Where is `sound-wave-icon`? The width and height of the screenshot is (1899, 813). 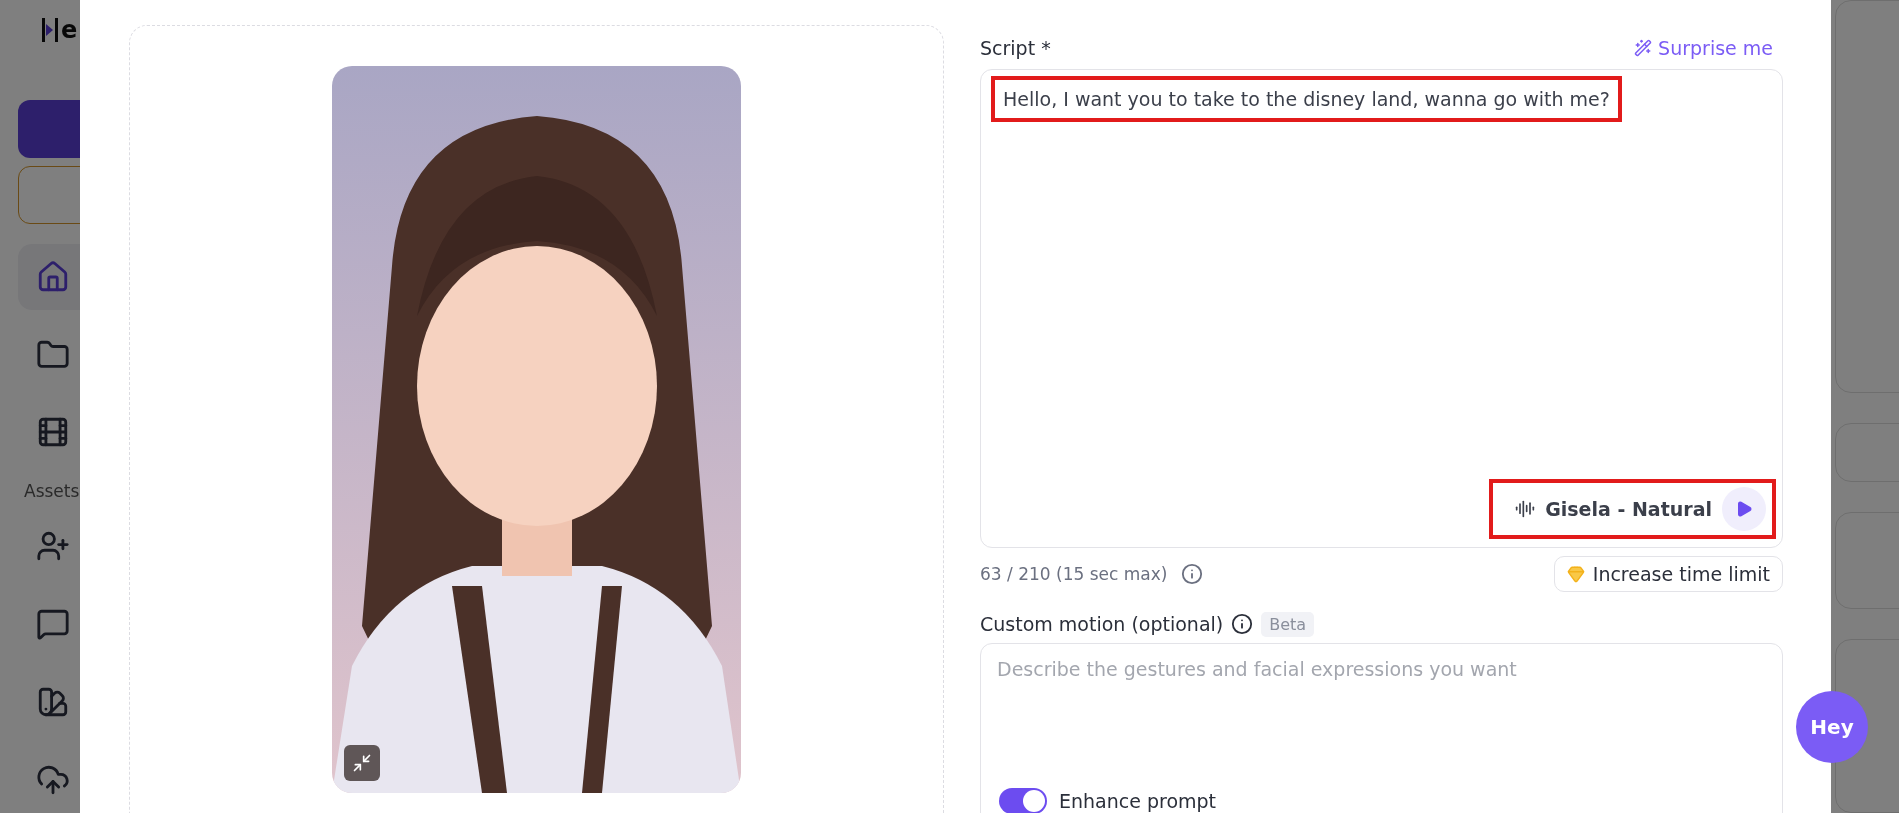
sound-wave-icon is located at coordinates (1525, 508).